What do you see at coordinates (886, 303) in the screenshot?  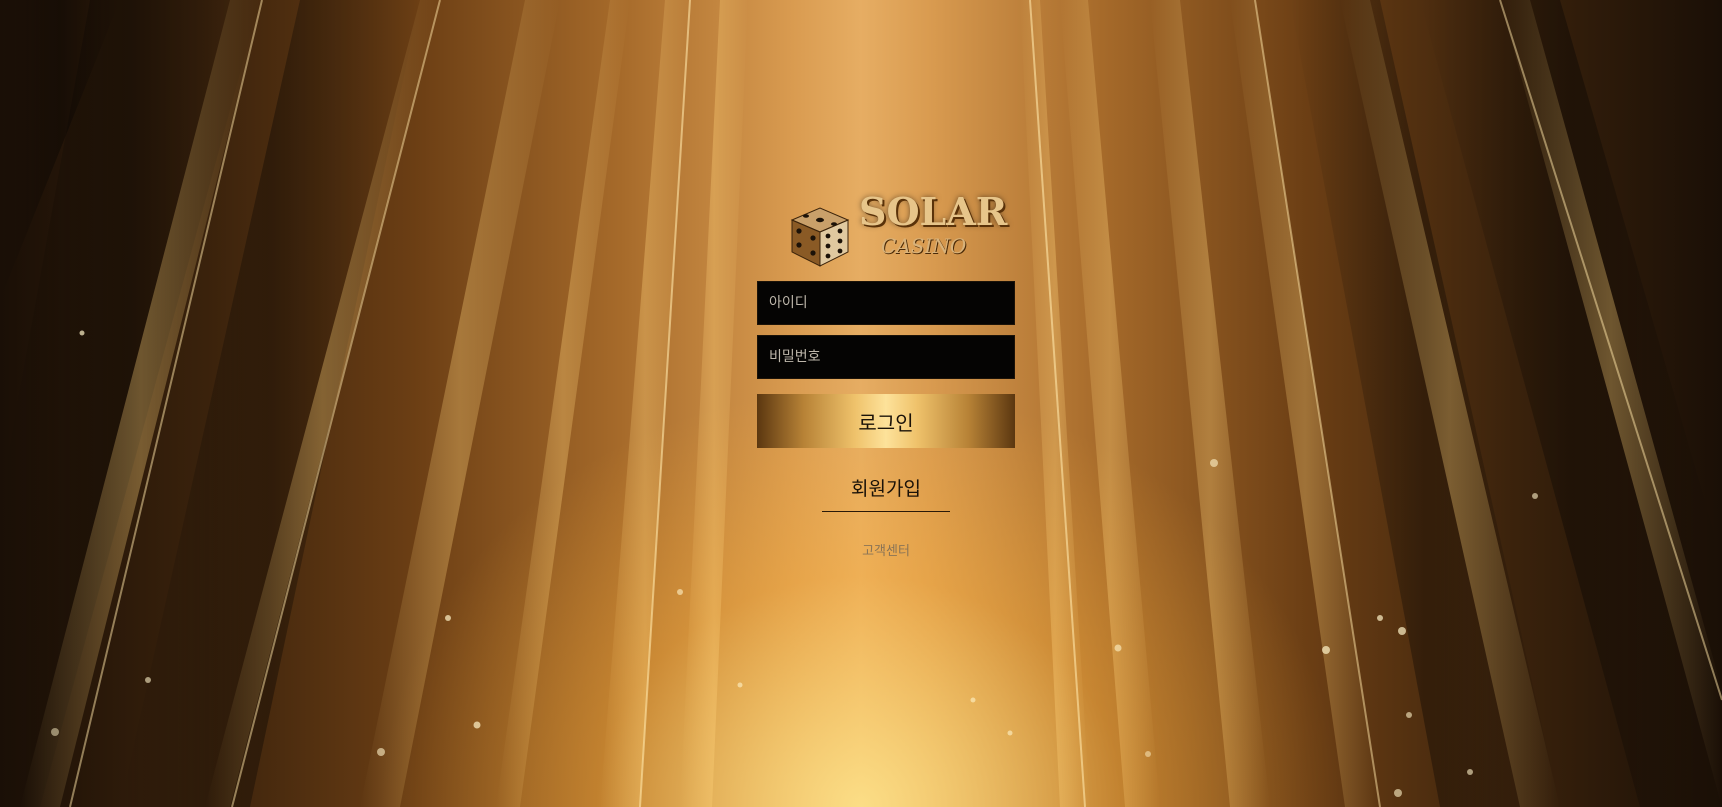 I see `username-input` at bounding box center [886, 303].